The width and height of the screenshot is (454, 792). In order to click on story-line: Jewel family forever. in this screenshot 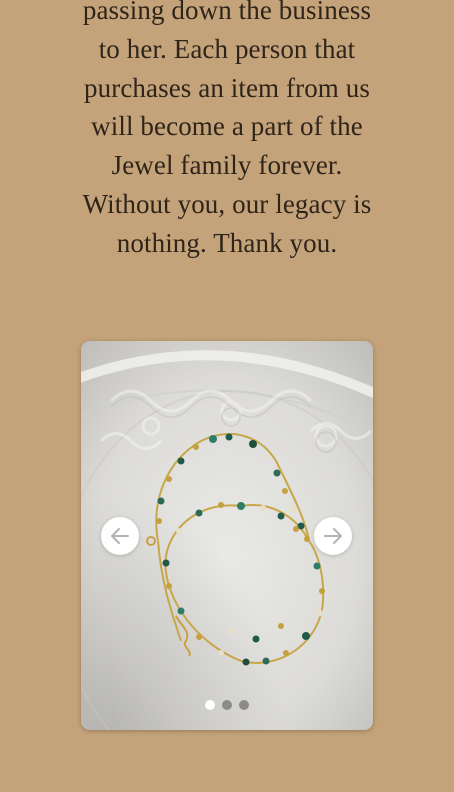, I will do `click(227, 165)`.